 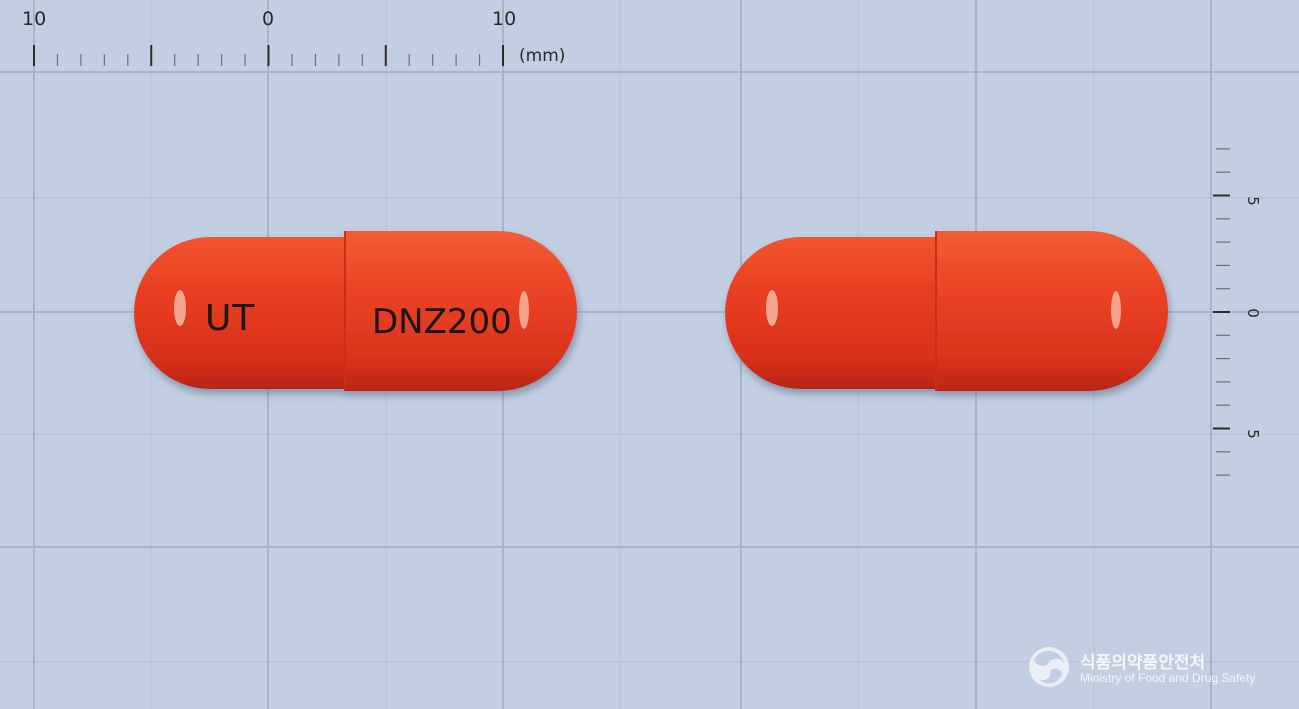 I want to click on capsule-back, so click(x=946, y=311).